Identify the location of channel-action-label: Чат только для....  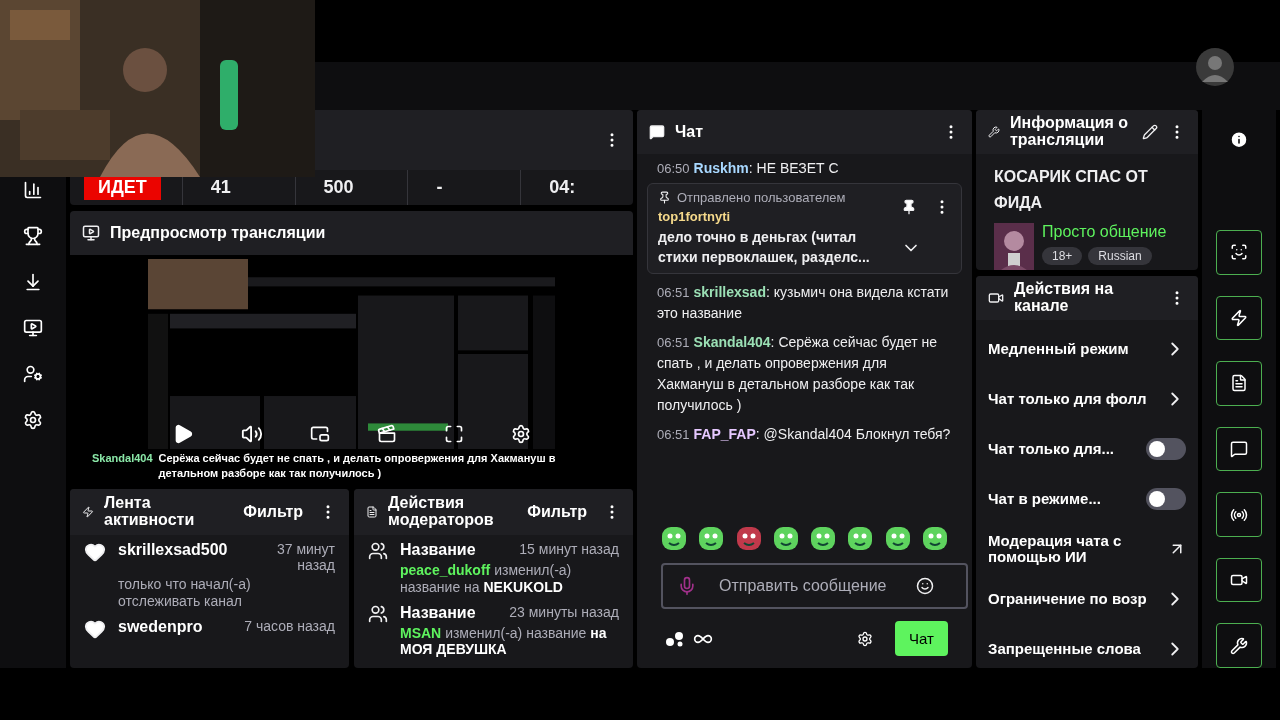
(1051, 449).